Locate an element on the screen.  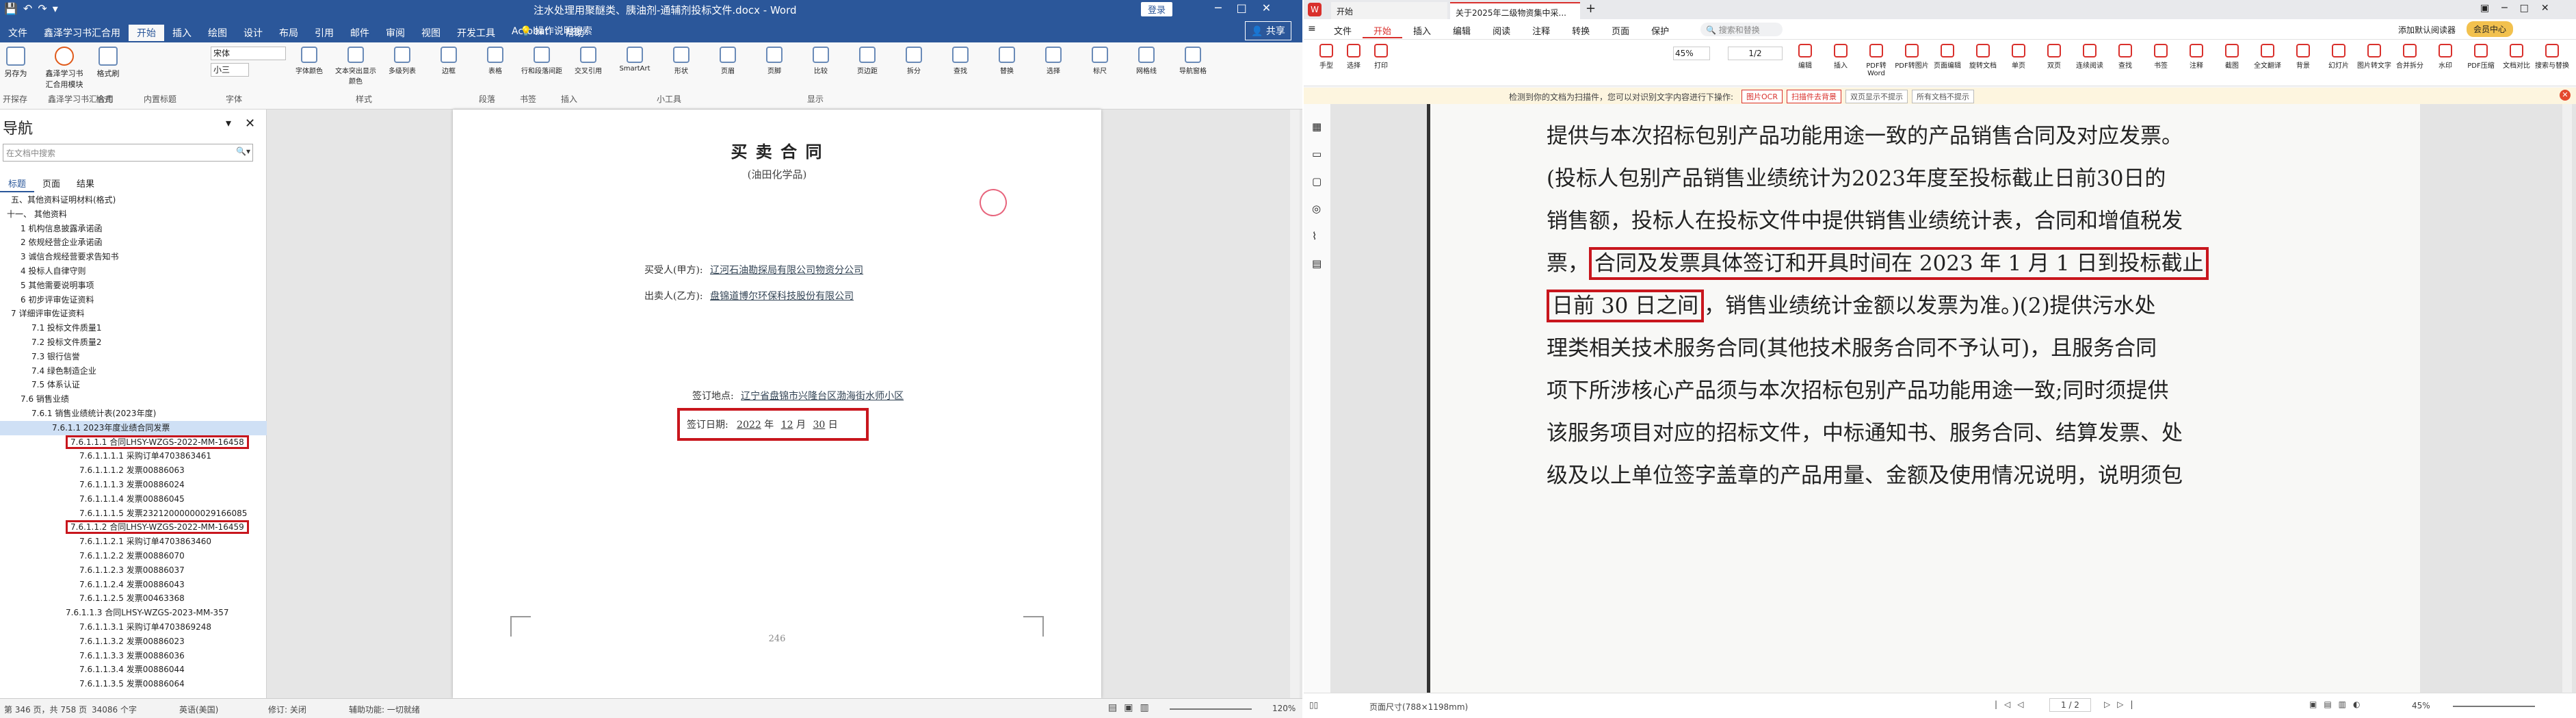
ribbon-button-0: 字体颜色 is located at coordinates (309, 67).